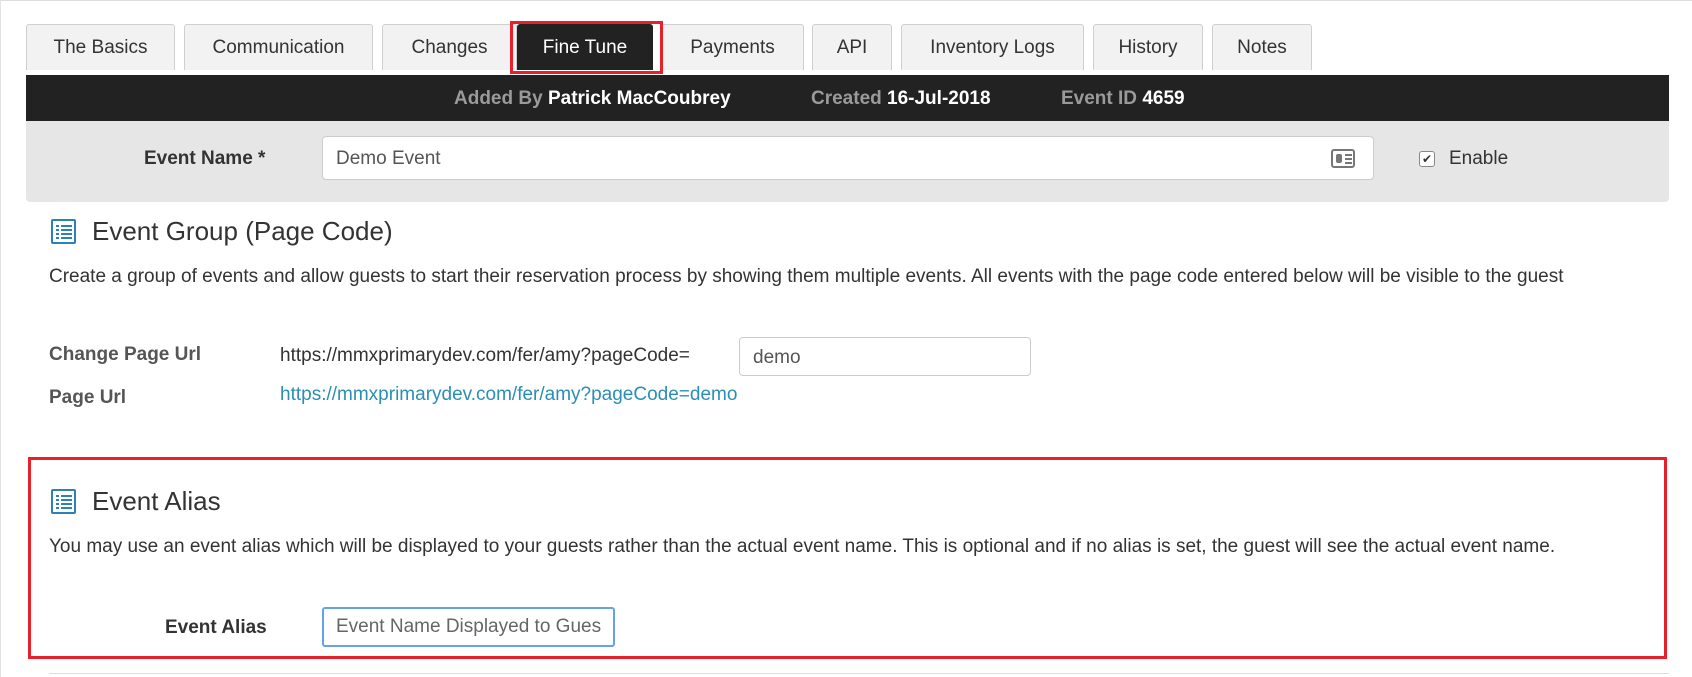  What do you see at coordinates (449, 47) in the screenshot?
I see `tab-changes: Changes` at bounding box center [449, 47].